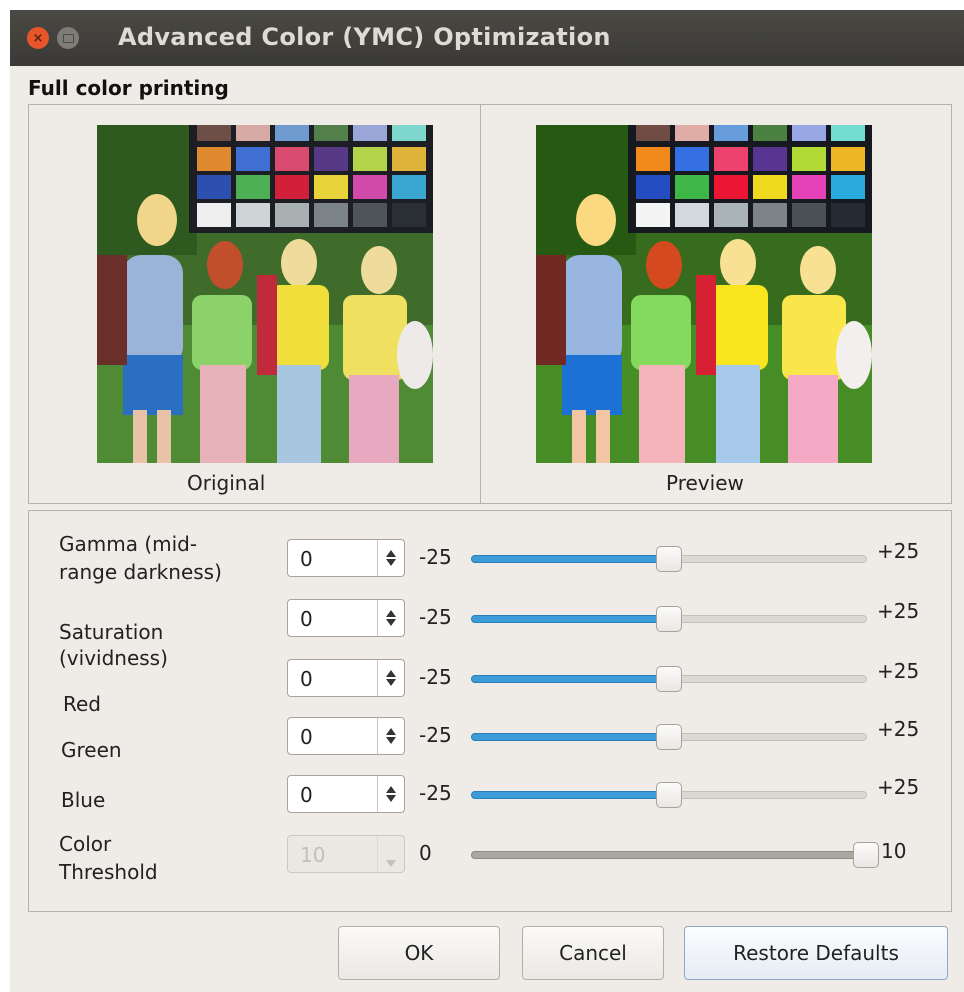 This screenshot has height=992, width=964. What do you see at coordinates (128, 88) in the screenshot?
I see `section-label: Full color printing` at bounding box center [128, 88].